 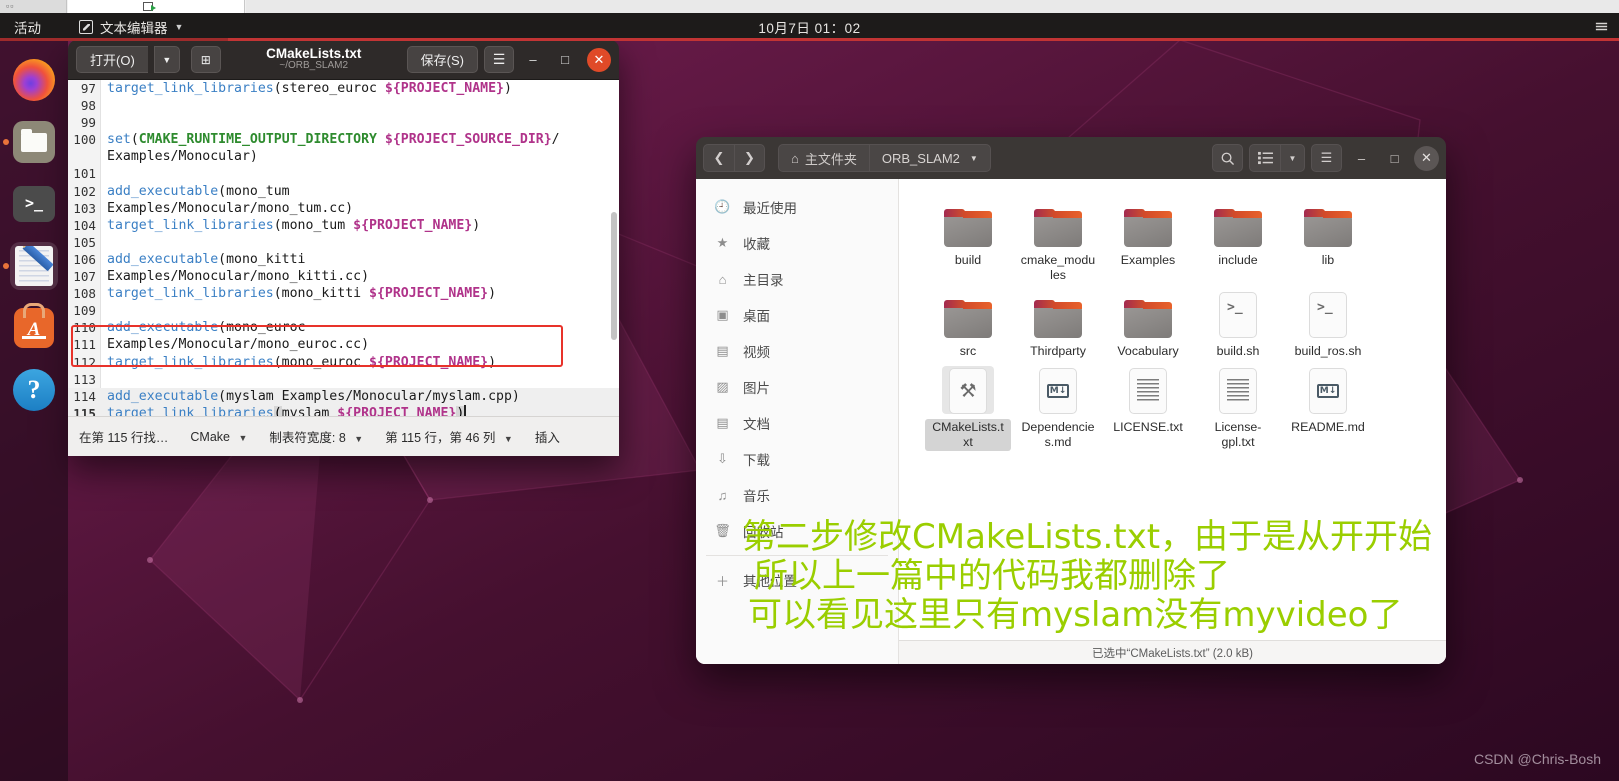 I want to click on file-item: >_ build_ros.sh, so click(x=1328, y=322).